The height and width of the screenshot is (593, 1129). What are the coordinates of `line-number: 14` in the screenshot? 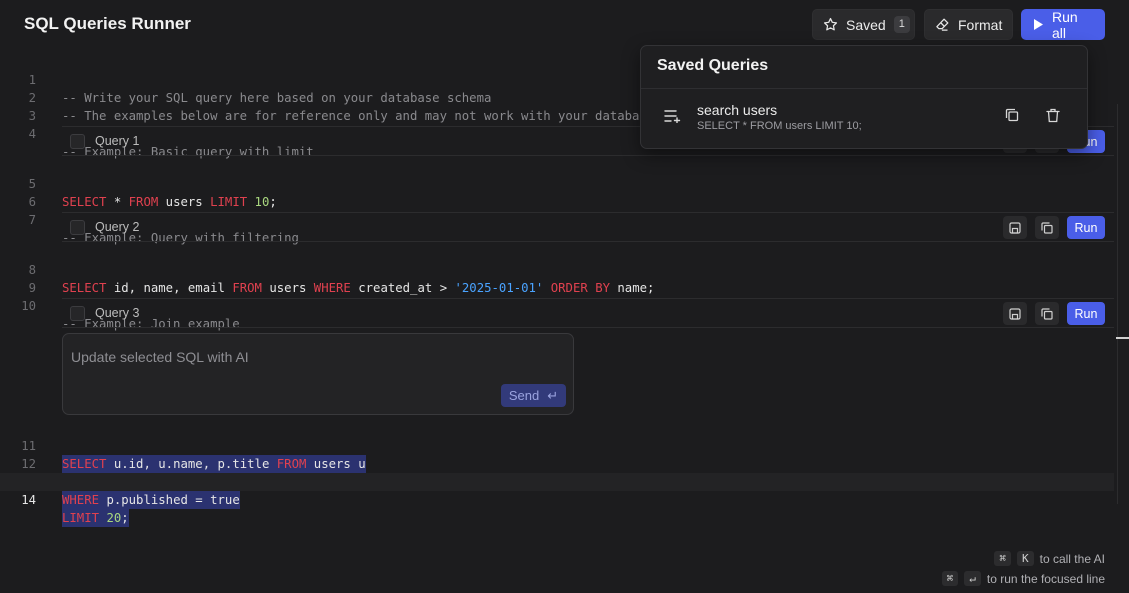 It's located at (28, 500).